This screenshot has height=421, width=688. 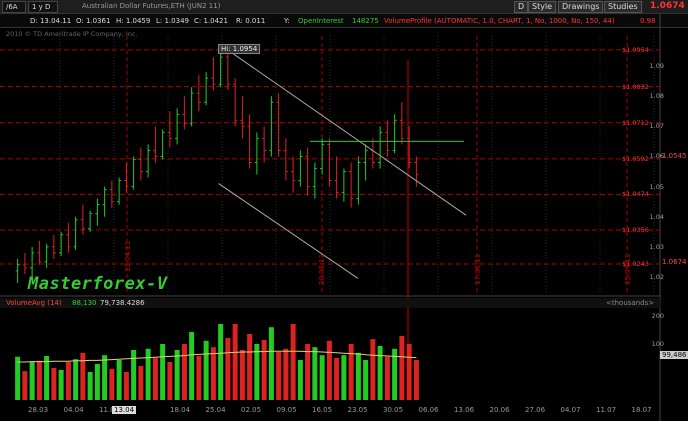 What do you see at coordinates (122, 303) in the screenshot?
I see `volume-value2: 79,738.4286` at bounding box center [122, 303].